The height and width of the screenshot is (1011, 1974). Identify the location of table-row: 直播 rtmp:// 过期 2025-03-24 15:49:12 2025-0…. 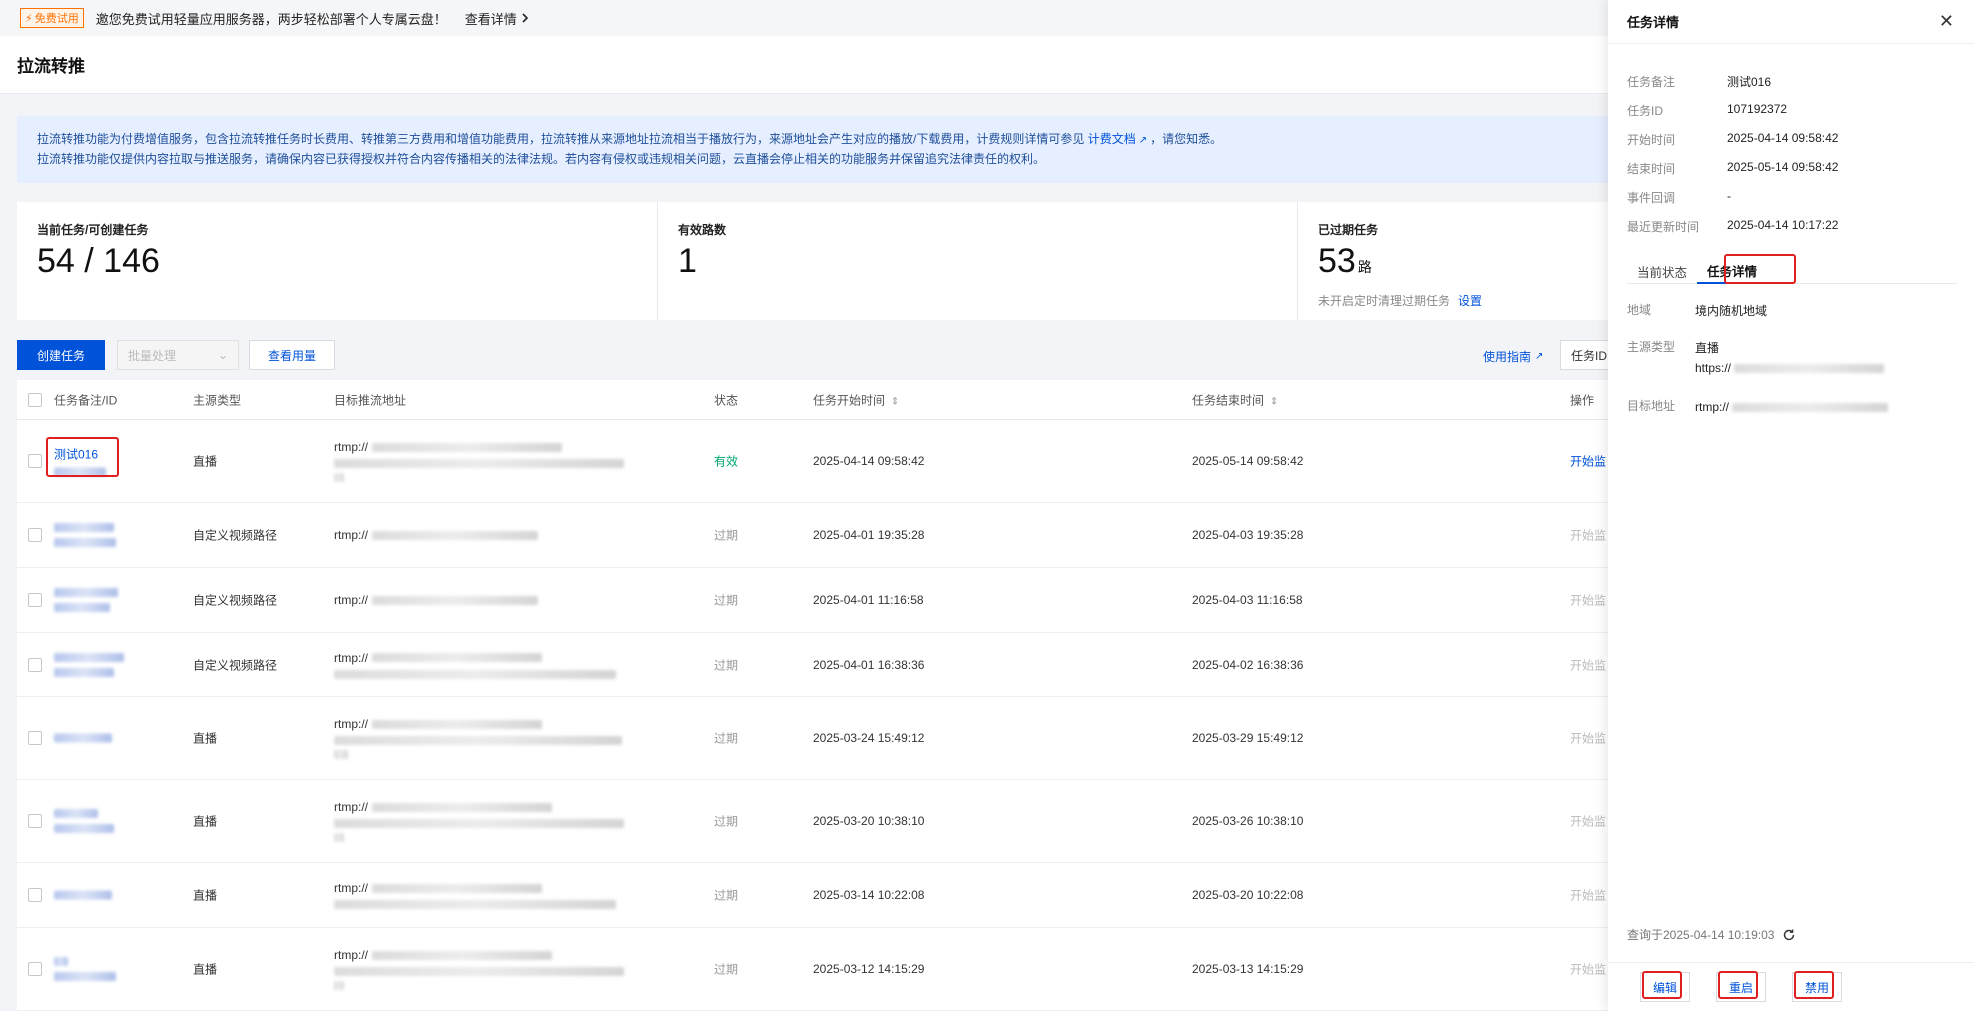
(812, 738).